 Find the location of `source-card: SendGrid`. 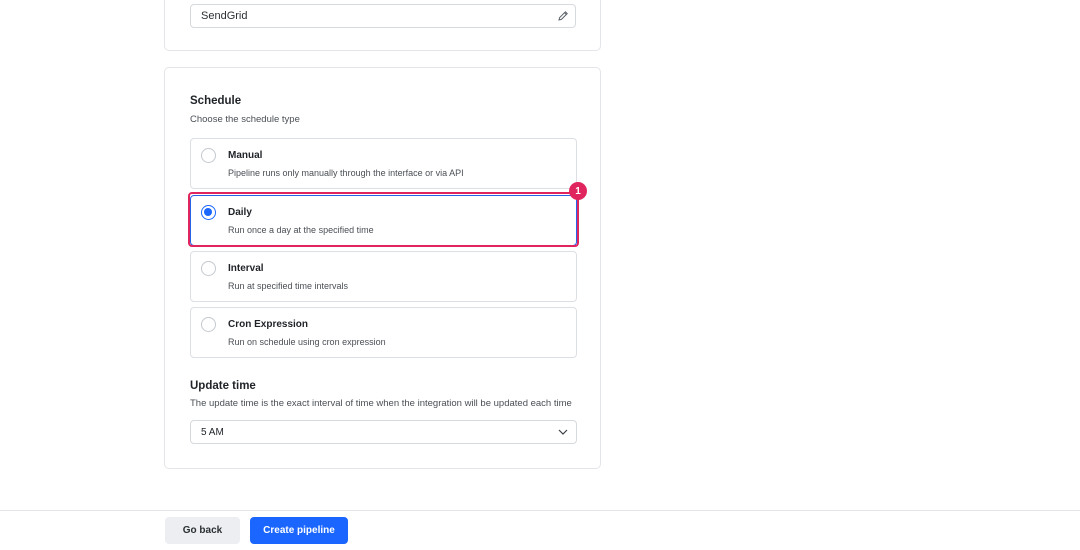

source-card: SendGrid is located at coordinates (382, 25).